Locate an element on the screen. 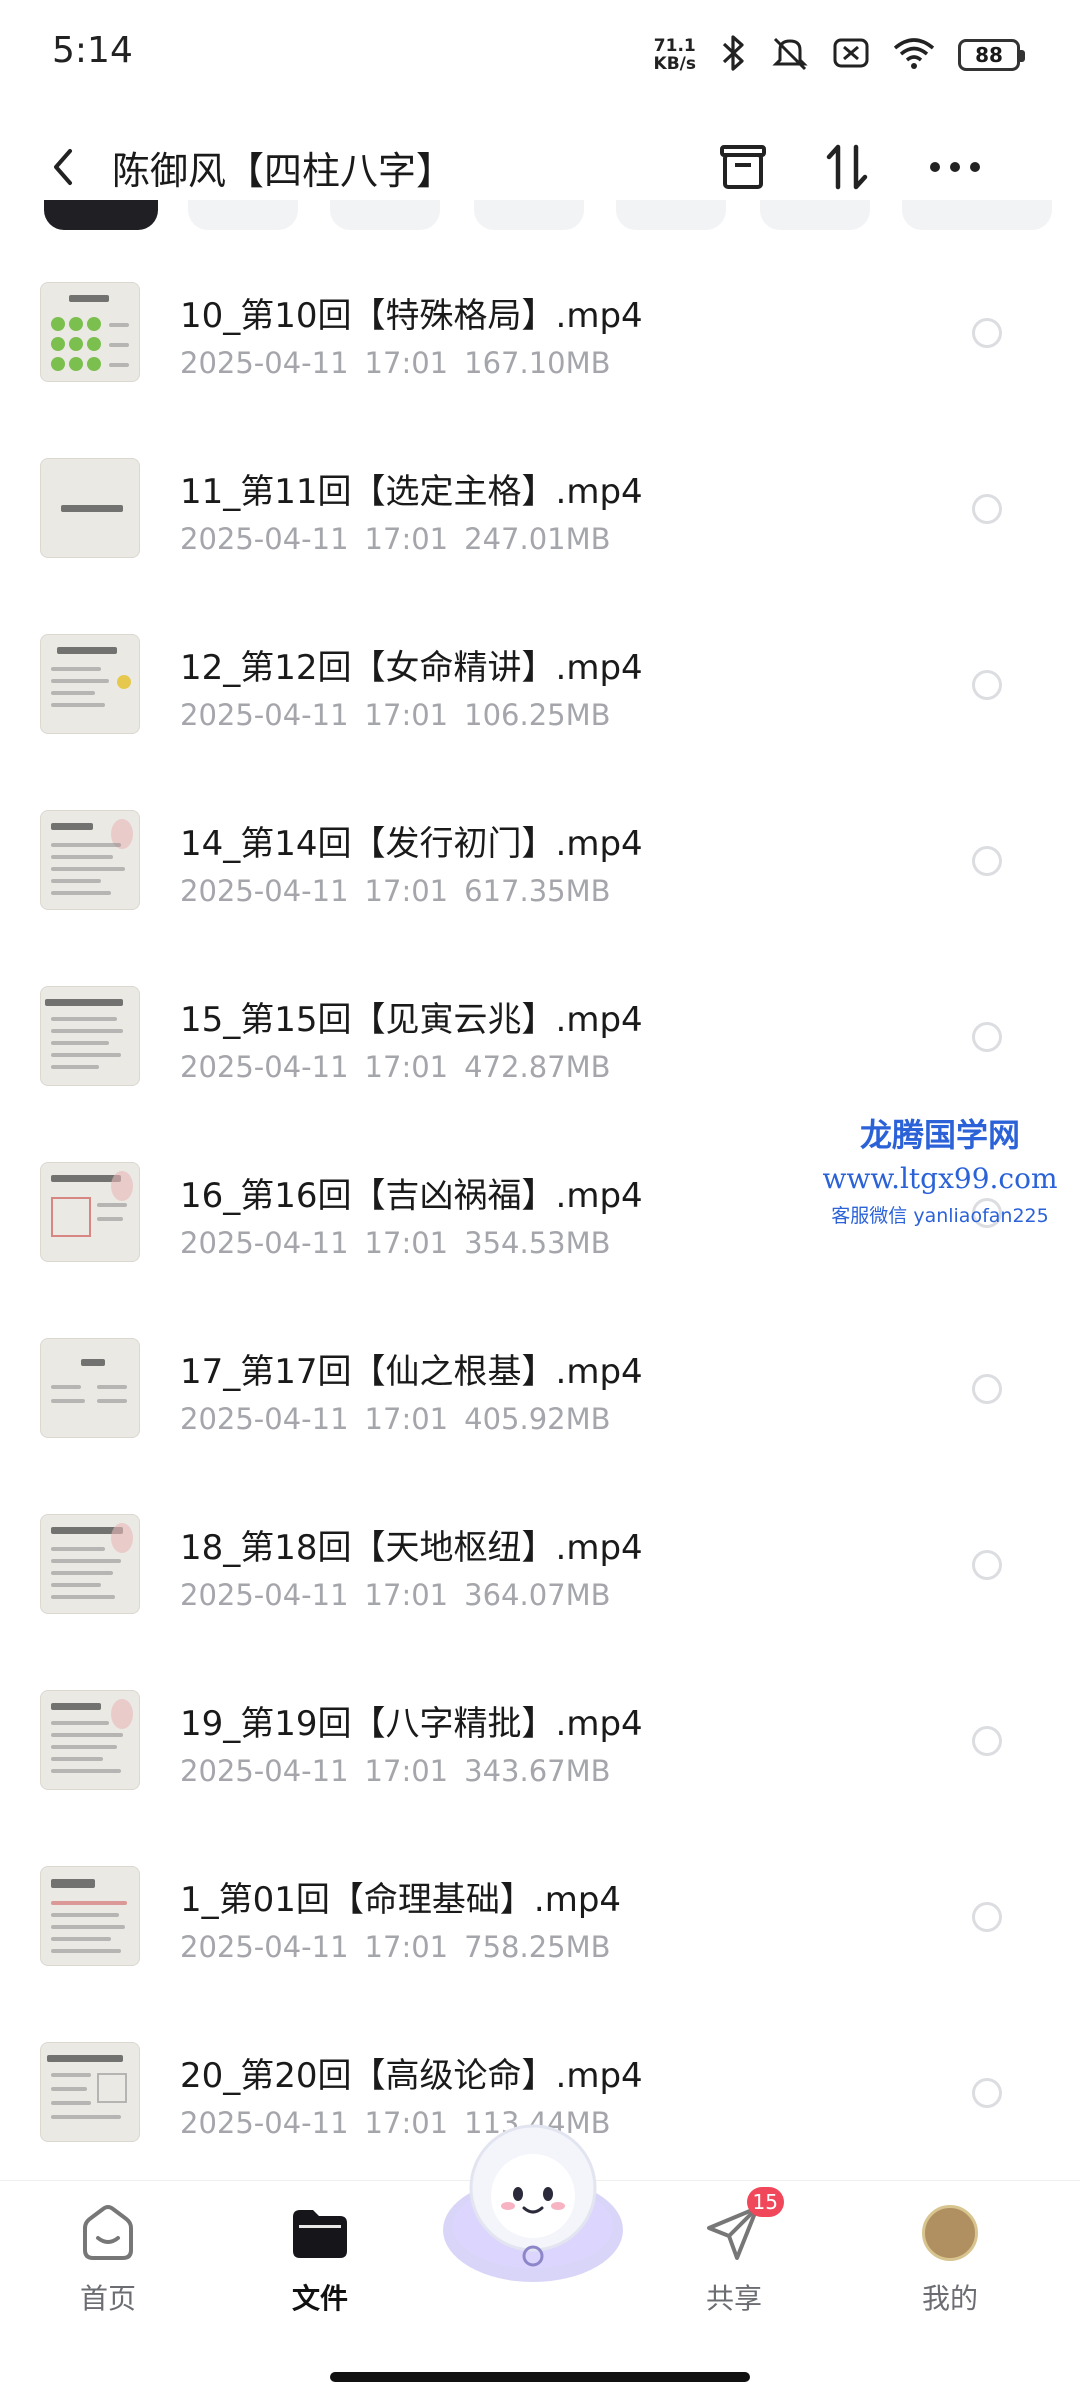 Image resolution: width=1080 pixels, height=2400 pixels. network-speed: 71.1 KB/s is located at coordinates (675, 55).